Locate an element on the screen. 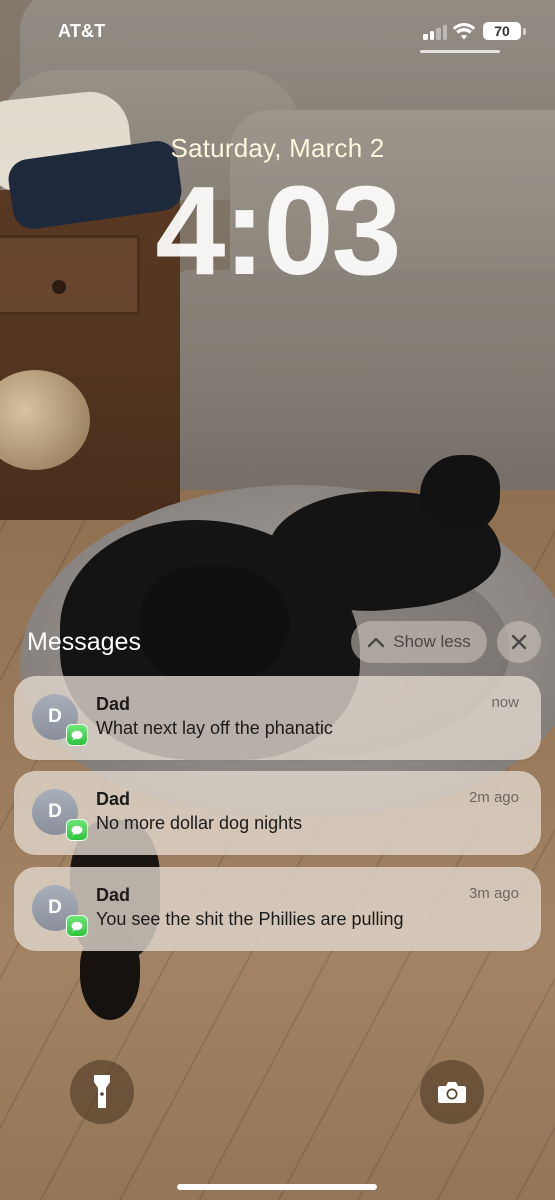 This screenshot has width=555, height=1200. battery-nub is located at coordinates (524, 31).